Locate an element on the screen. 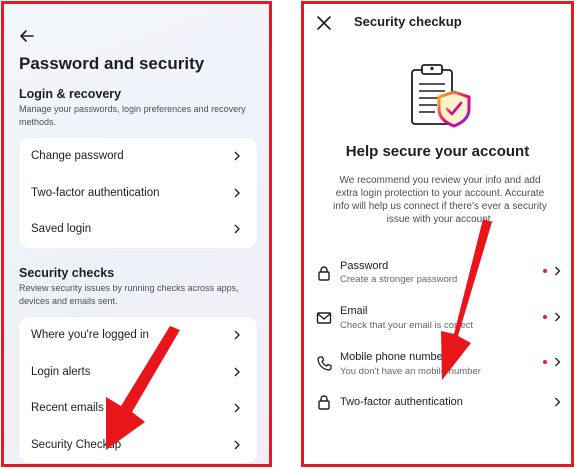 This screenshot has height=469, width=576. security-checkup-label: Security Checkup is located at coordinates (76, 444).